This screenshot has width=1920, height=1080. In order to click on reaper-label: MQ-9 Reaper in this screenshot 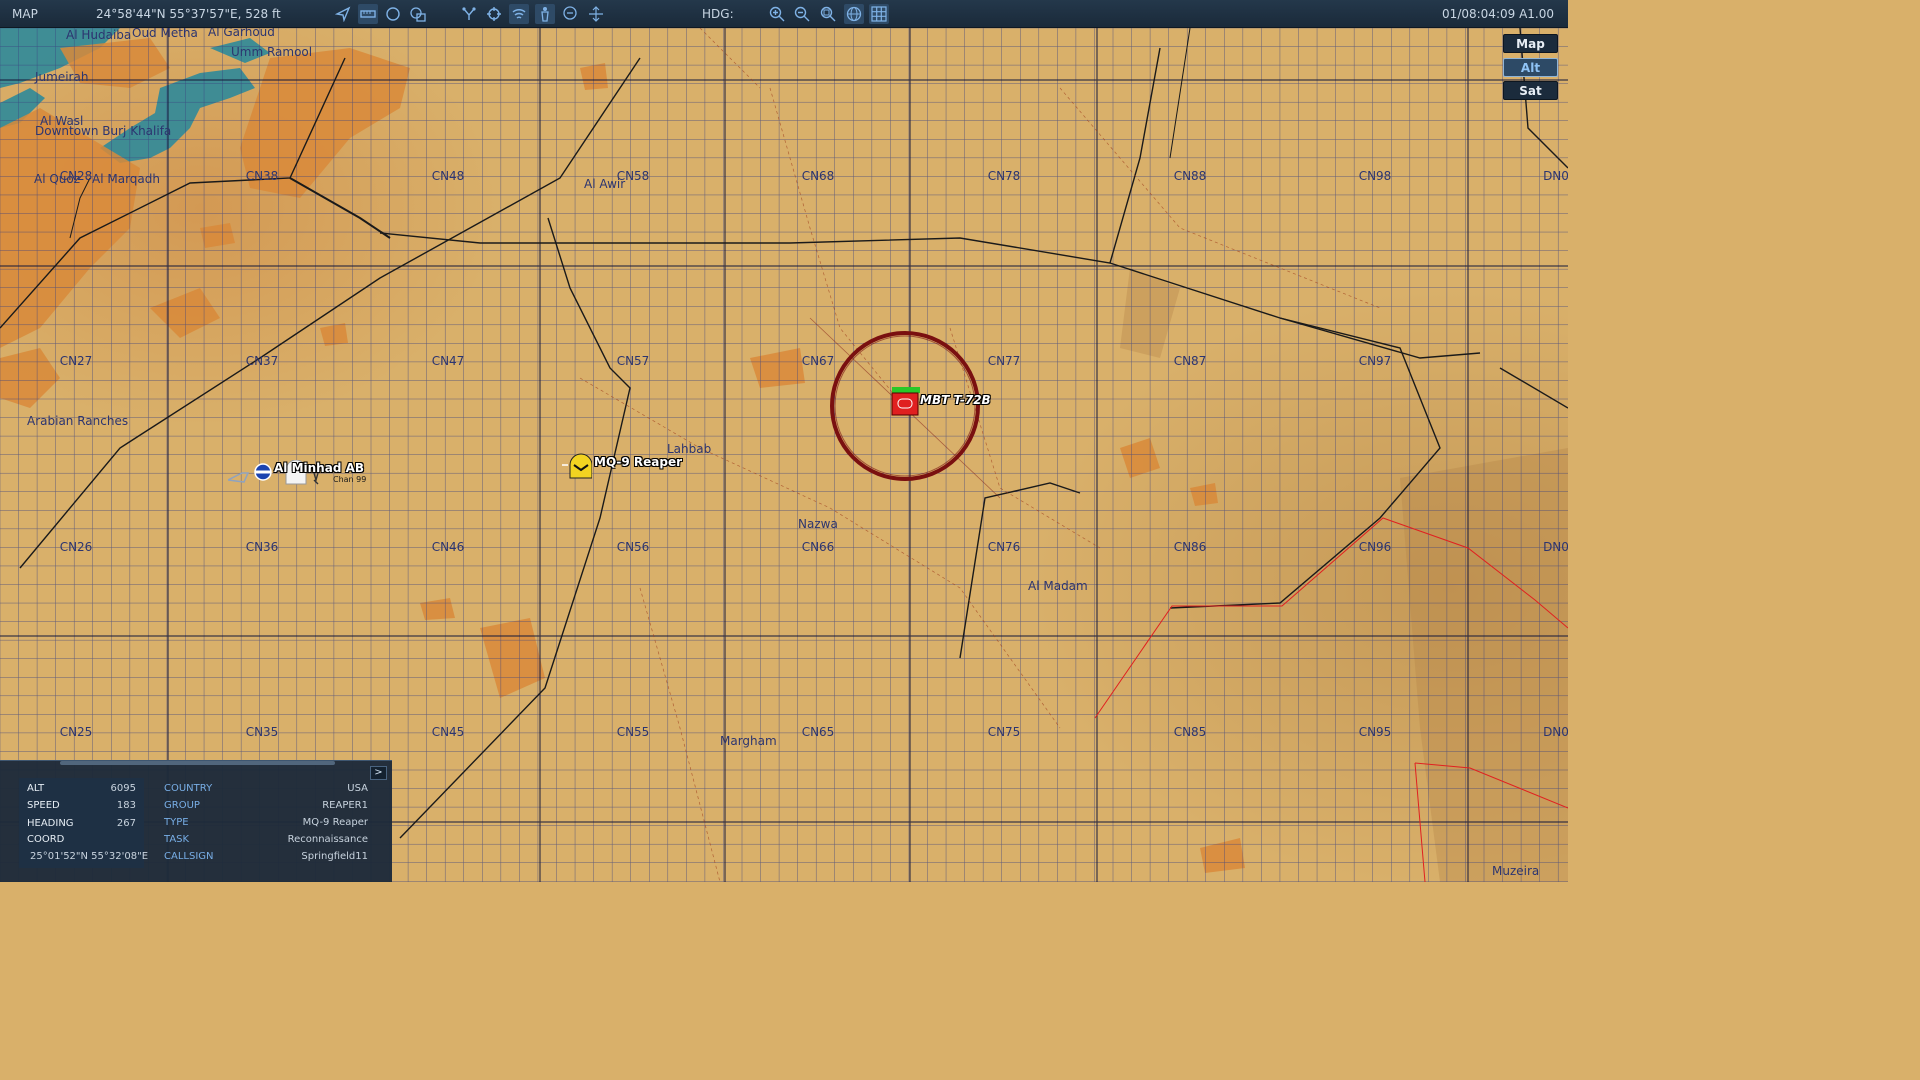, I will do `click(638, 462)`.